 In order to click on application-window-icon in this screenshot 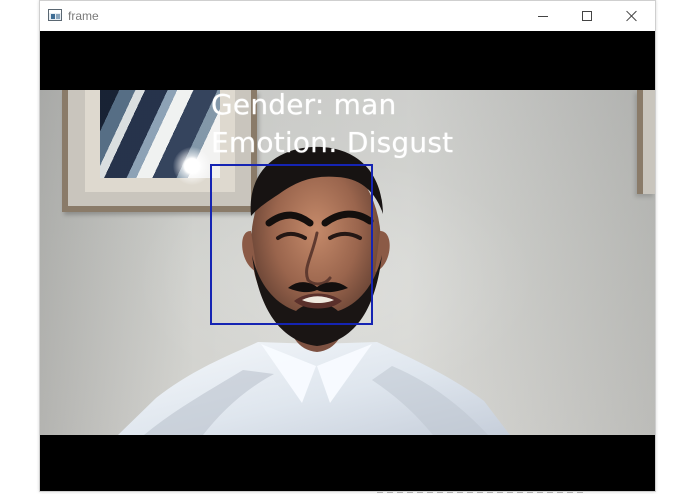, I will do `click(55, 15)`.